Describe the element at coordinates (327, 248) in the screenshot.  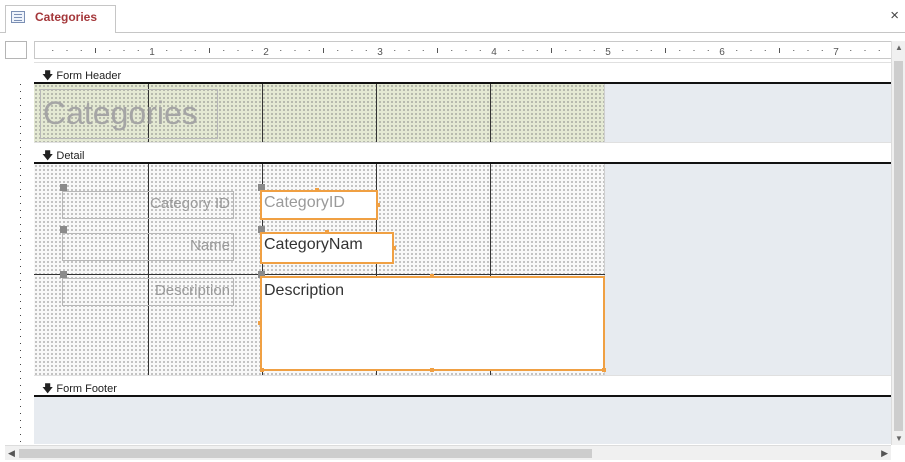
I see `textbox-category-name: CategoryNam` at that location.